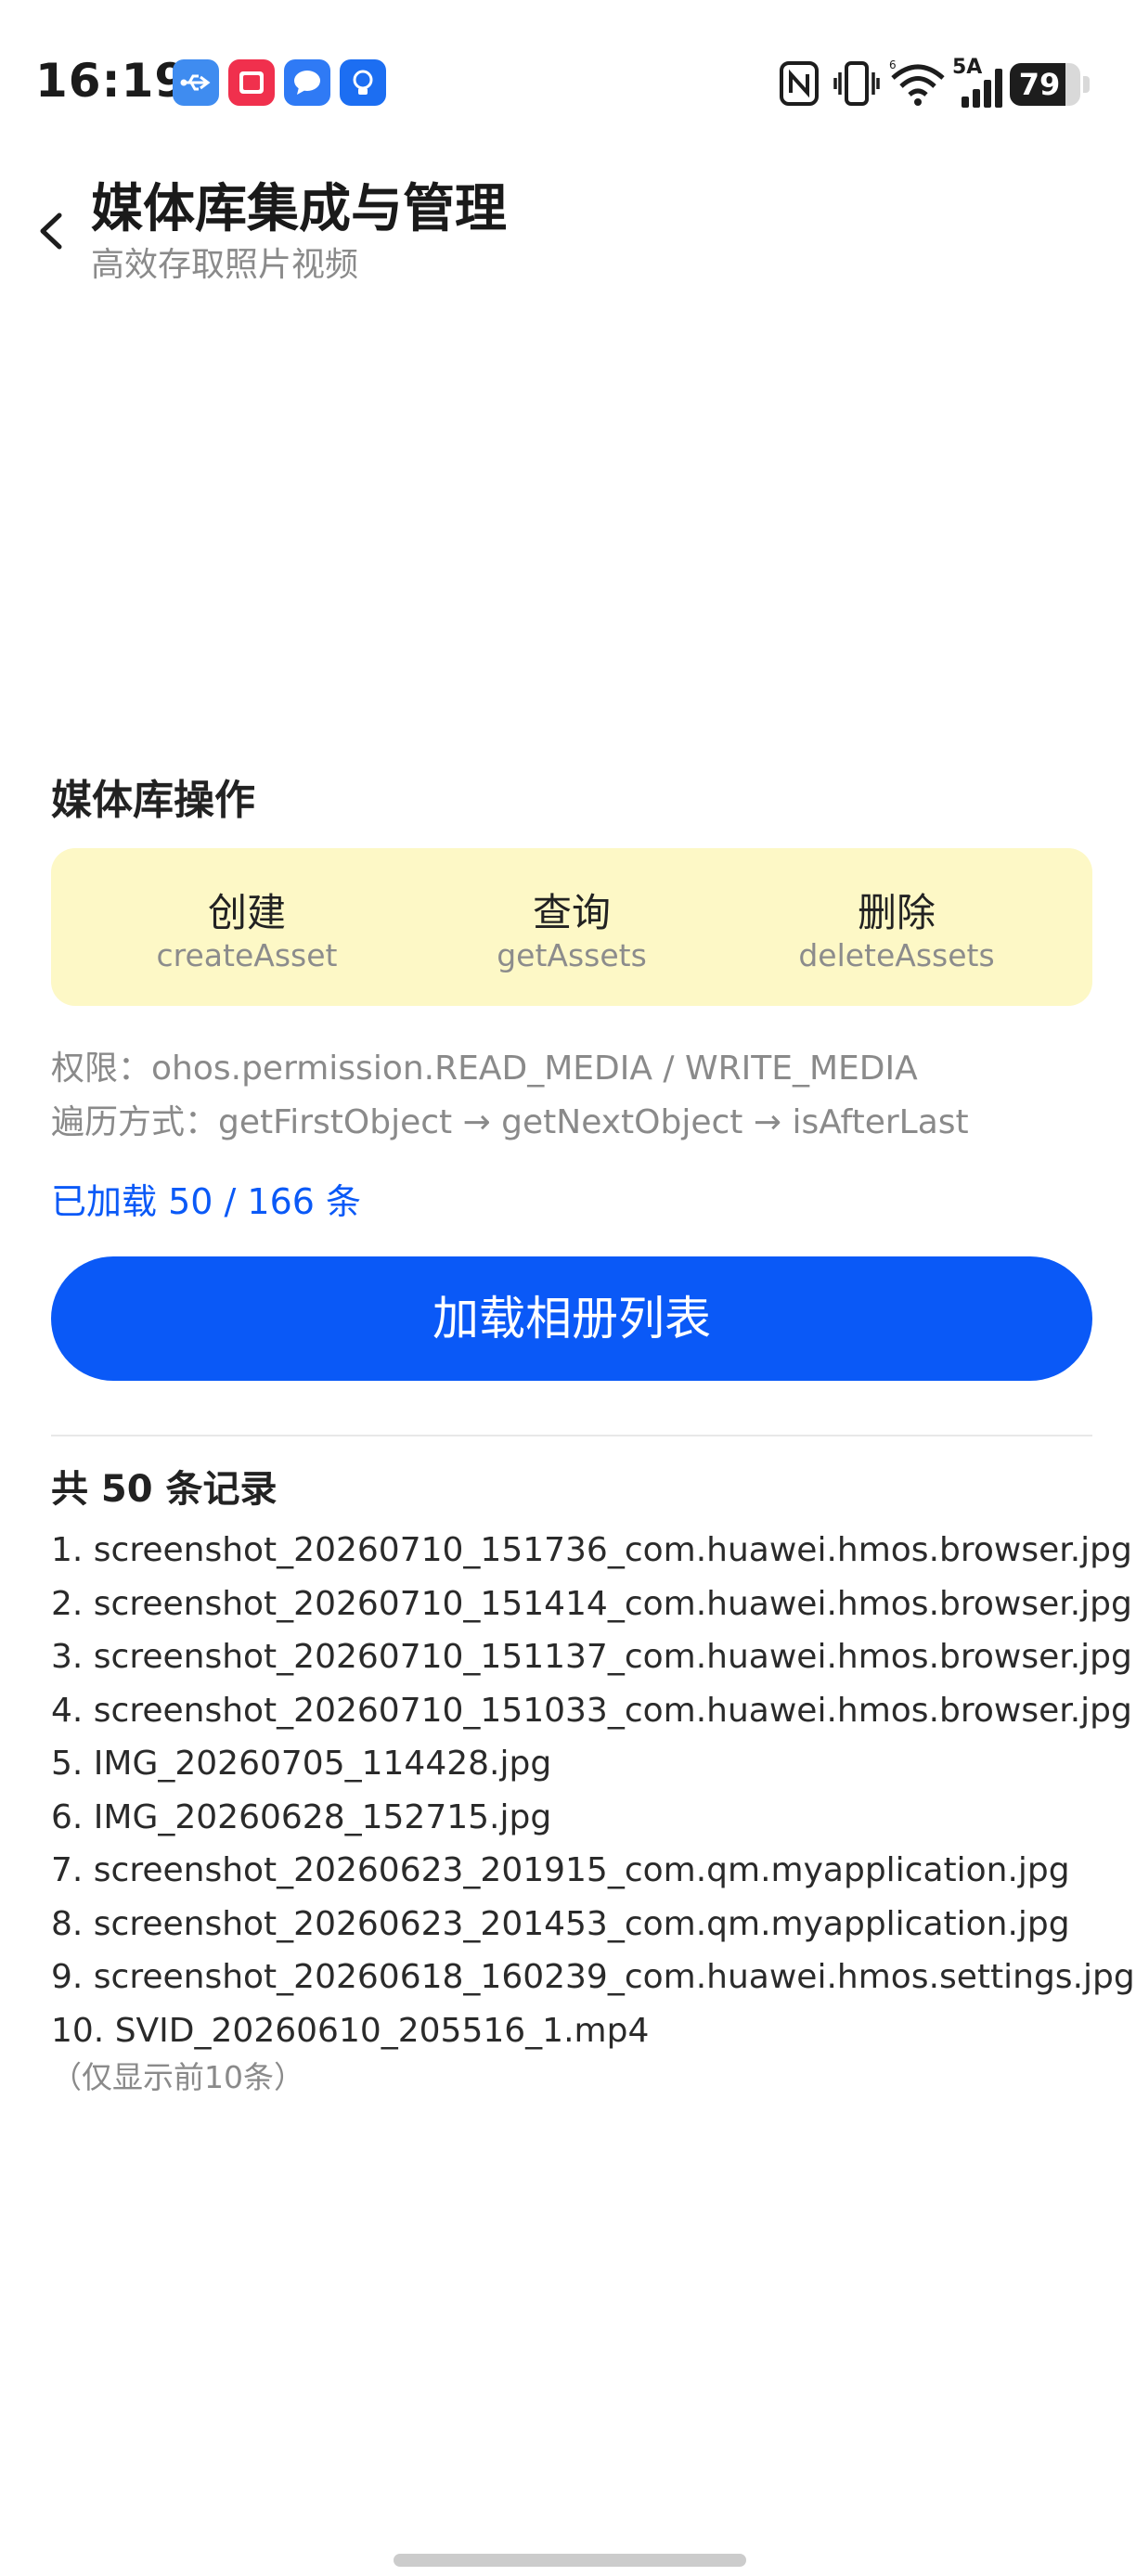  What do you see at coordinates (307, 83) in the screenshot?
I see `message-app-icon` at bounding box center [307, 83].